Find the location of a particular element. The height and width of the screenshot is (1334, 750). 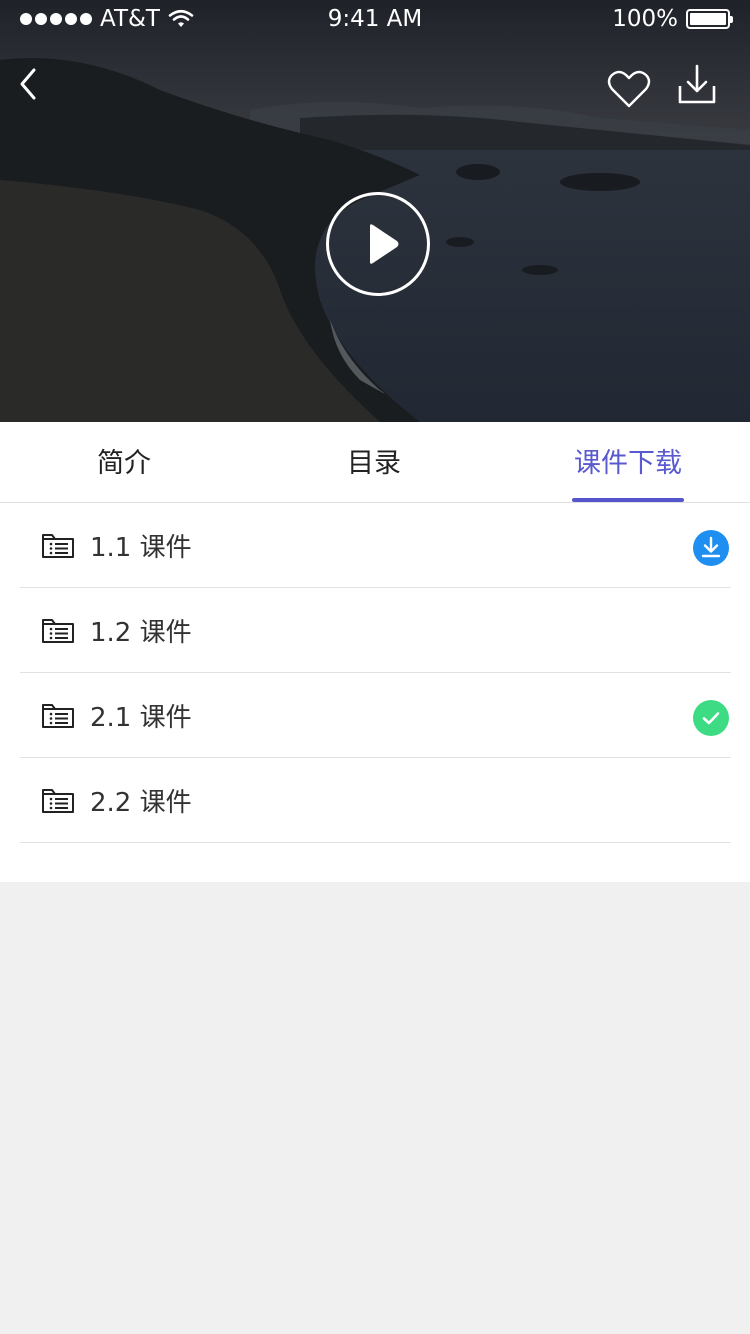

status-bar: AT&T 9:41 AM 100% is located at coordinates (375, 20).